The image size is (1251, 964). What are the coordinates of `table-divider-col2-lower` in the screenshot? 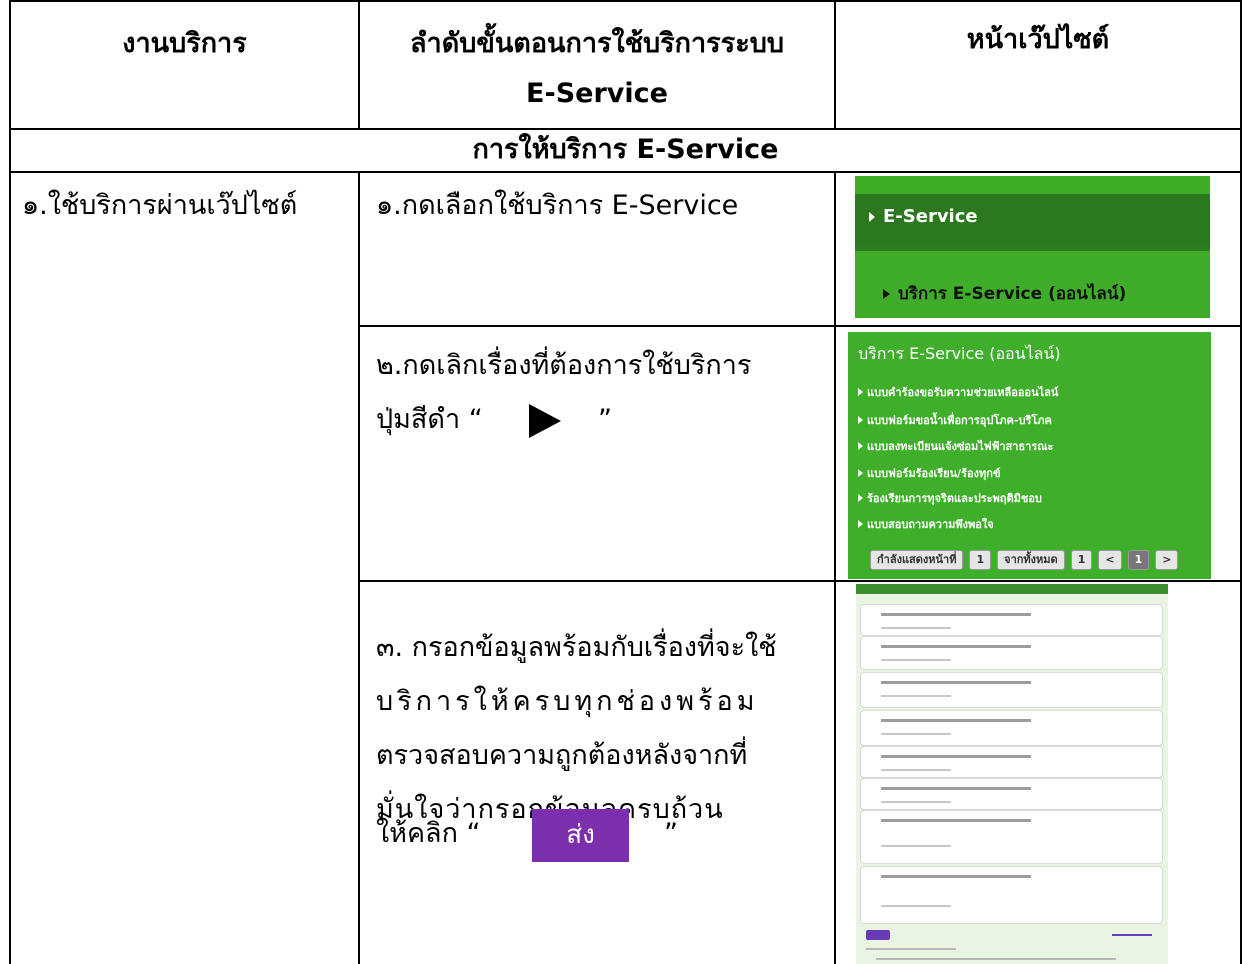 It's located at (835, 568).